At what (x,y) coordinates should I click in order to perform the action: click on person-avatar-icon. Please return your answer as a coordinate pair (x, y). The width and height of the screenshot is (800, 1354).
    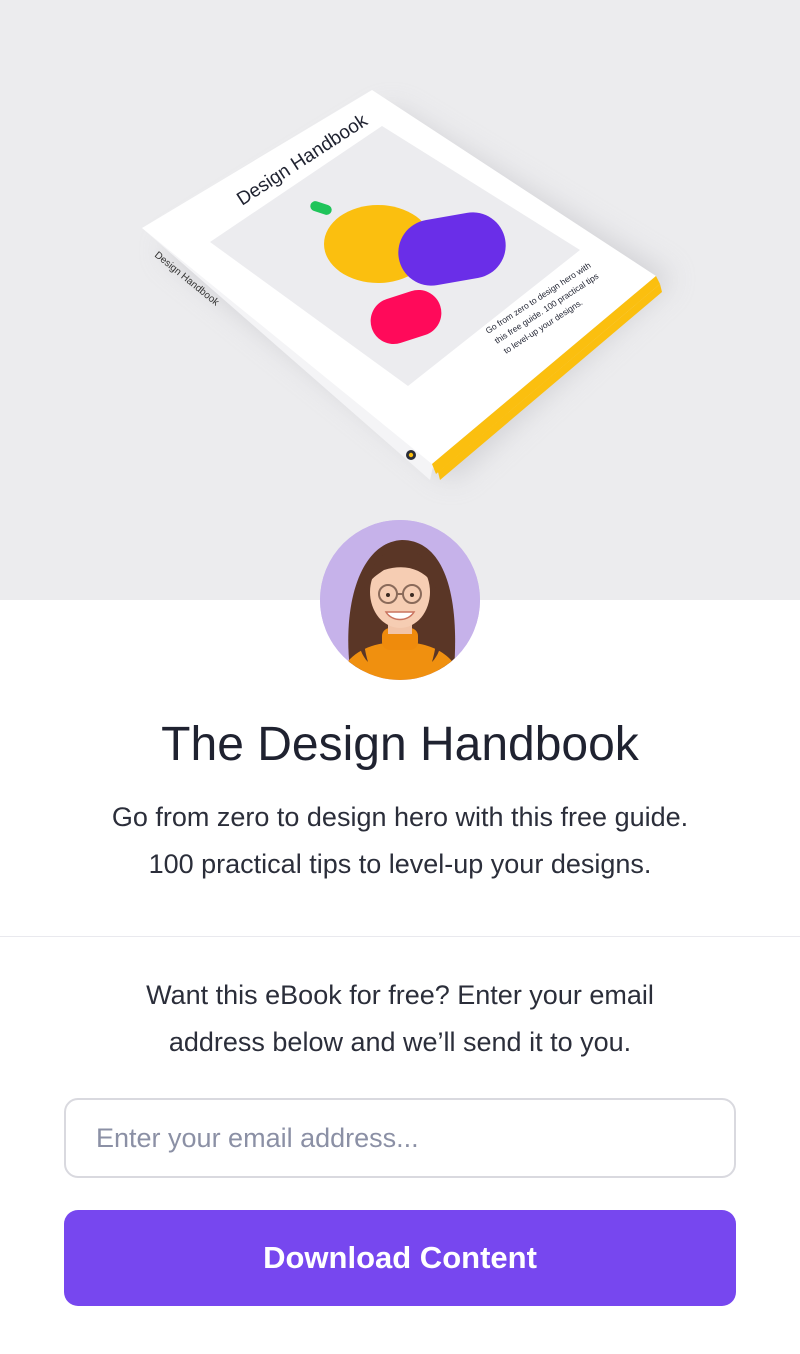
    Looking at the image, I should click on (400, 600).